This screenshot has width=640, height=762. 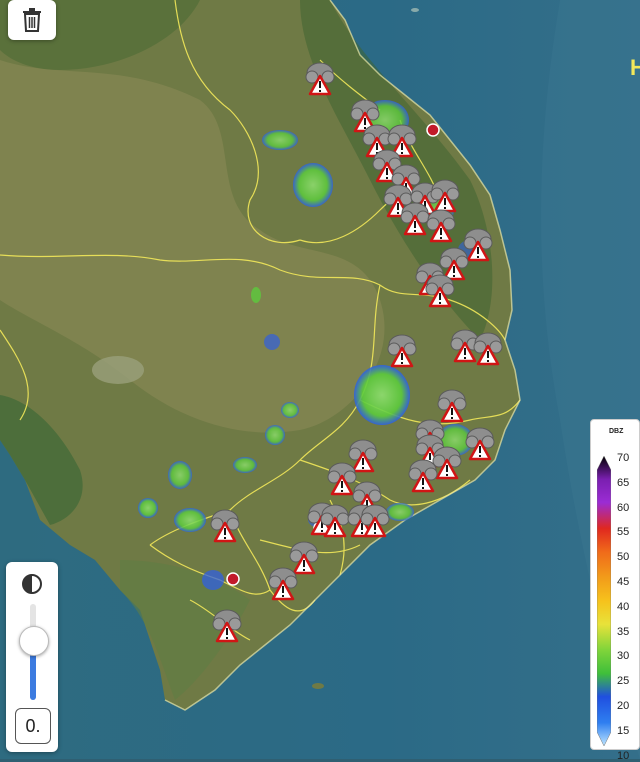 I want to click on legend-tick-label: 10, so click(x=623, y=755).